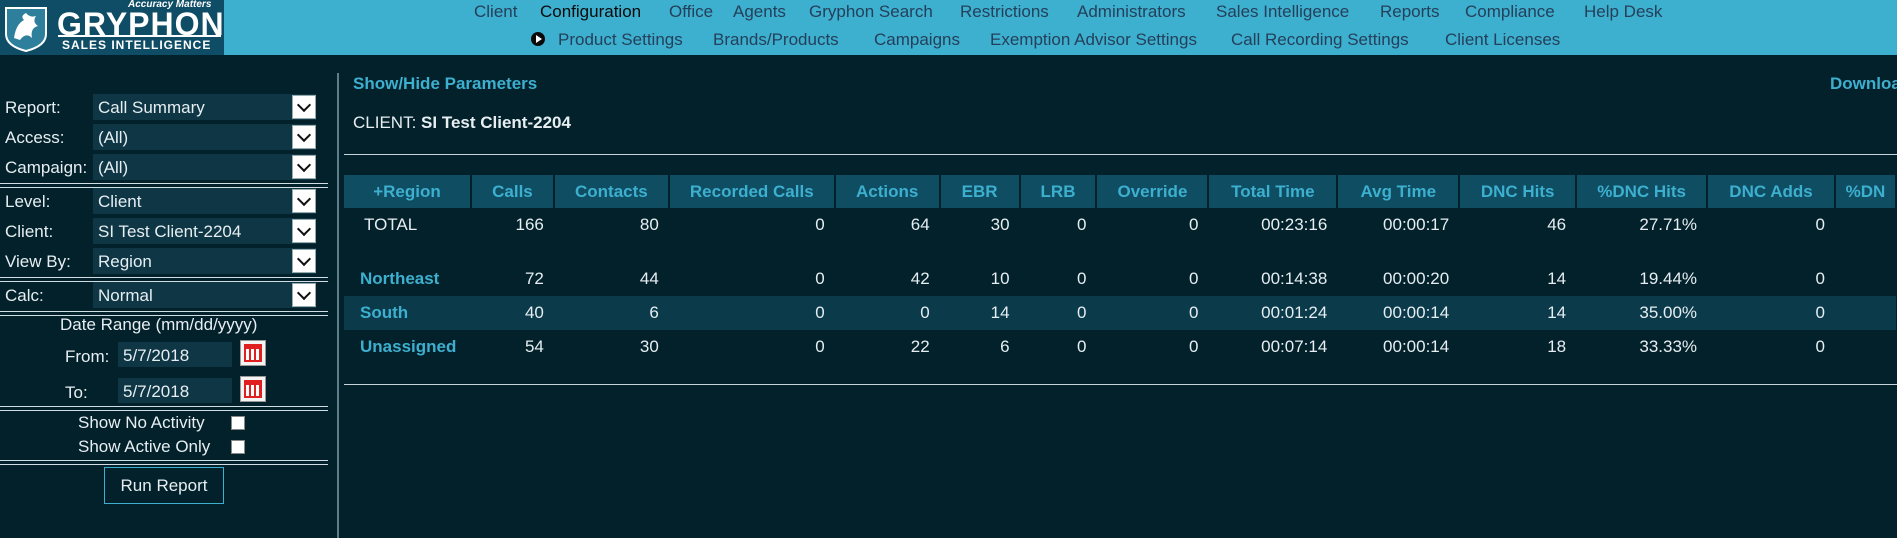 Image resolution: width=1897 pixels, height=538 pixels. What do you see at coordinates (204, 231) in the screenshot?
I see `client-select: SI Test Client-2204` at bounding box center [204, 231].